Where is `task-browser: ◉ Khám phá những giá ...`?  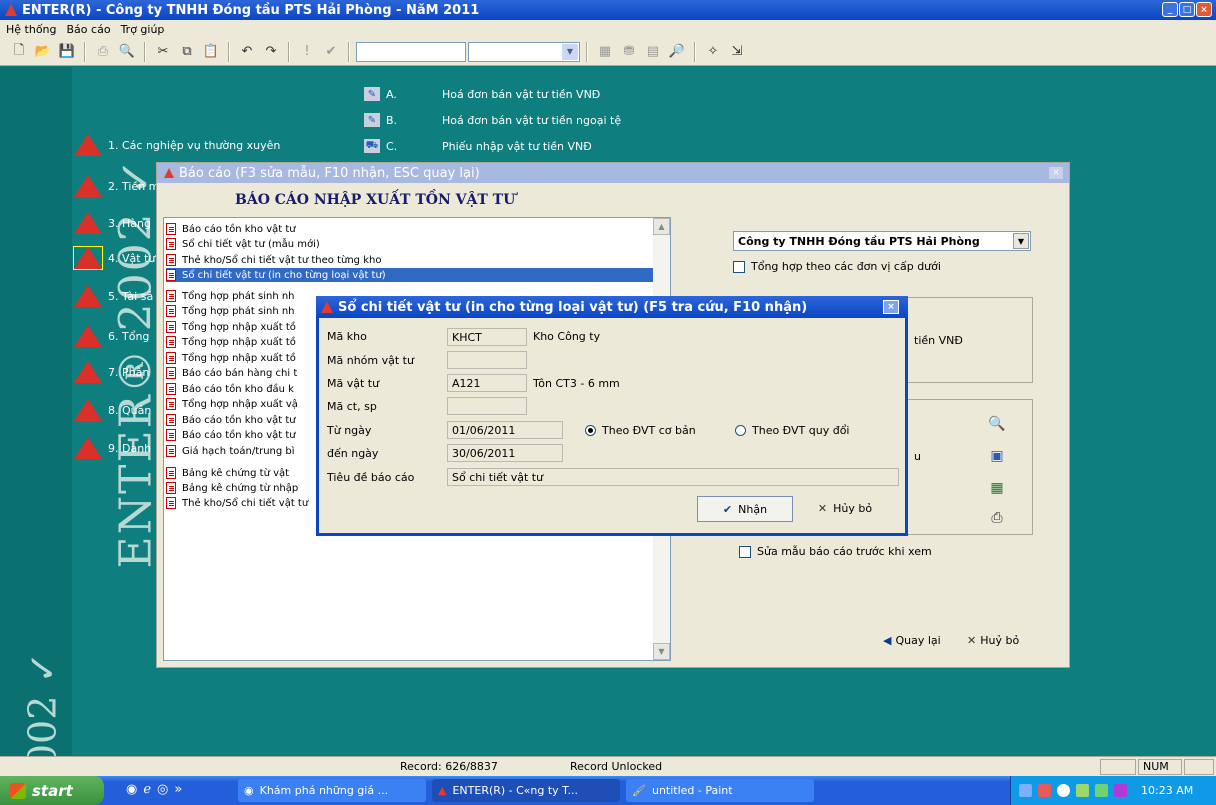 task-browser: ◉ Khám phá những giá ... is located at coordinates (332, 790).